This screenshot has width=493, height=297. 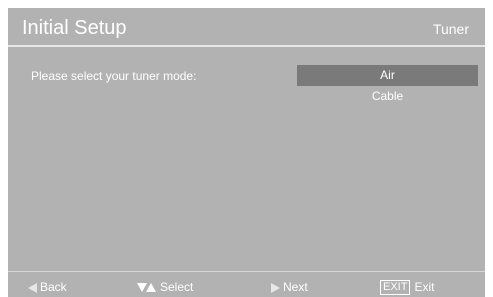 I want to click on footer-hints: Back Select Next EXIT Exit, so click(x=246, y=287).